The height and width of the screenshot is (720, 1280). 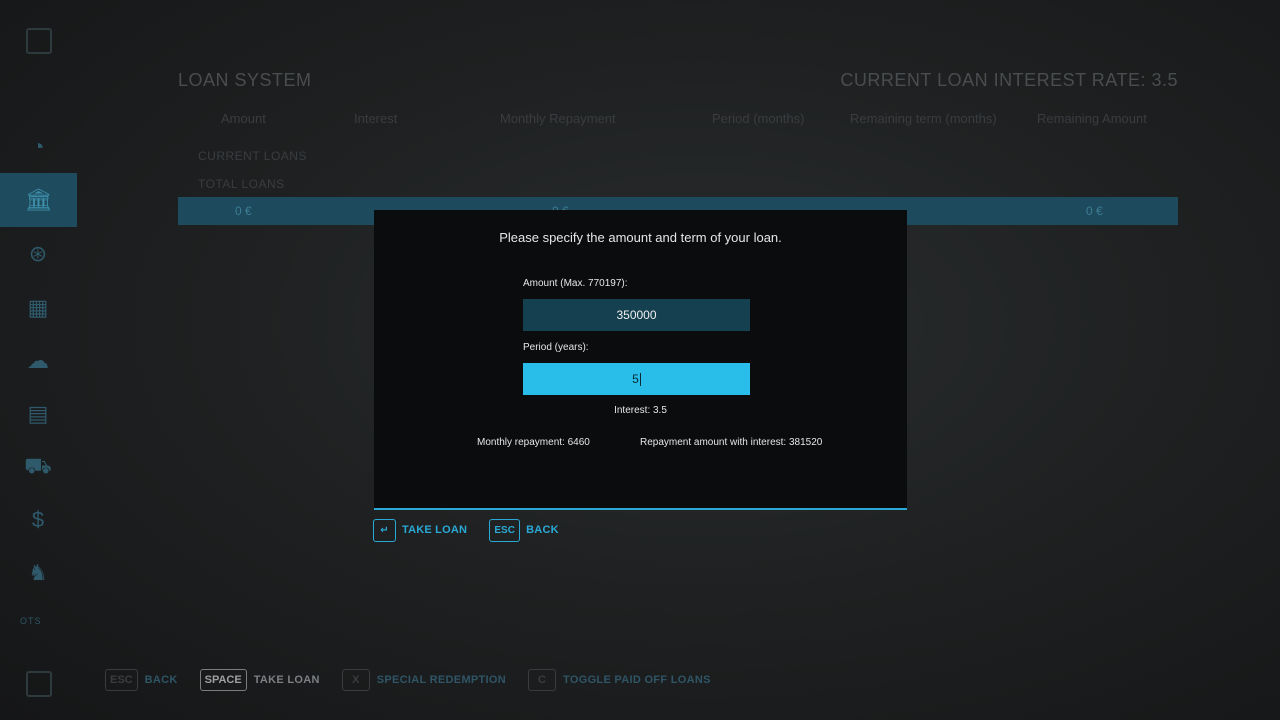 I want to click on sidebar: ◔ 🏛 ⊛ ▦ ☁ ▤ ⛟ $ ♞ OTS, so click(x=38, y=360).